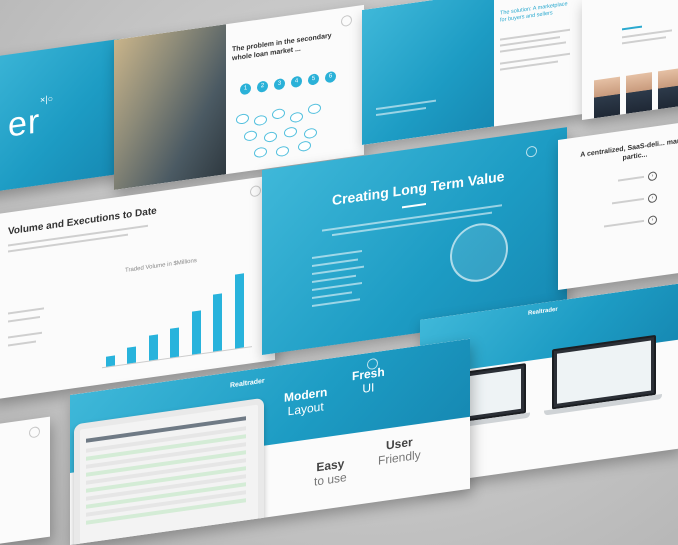  What do you see at coordinates (313, 79) in the screenshot?
I see `step-5: 5` at bounding box center [313, 79].